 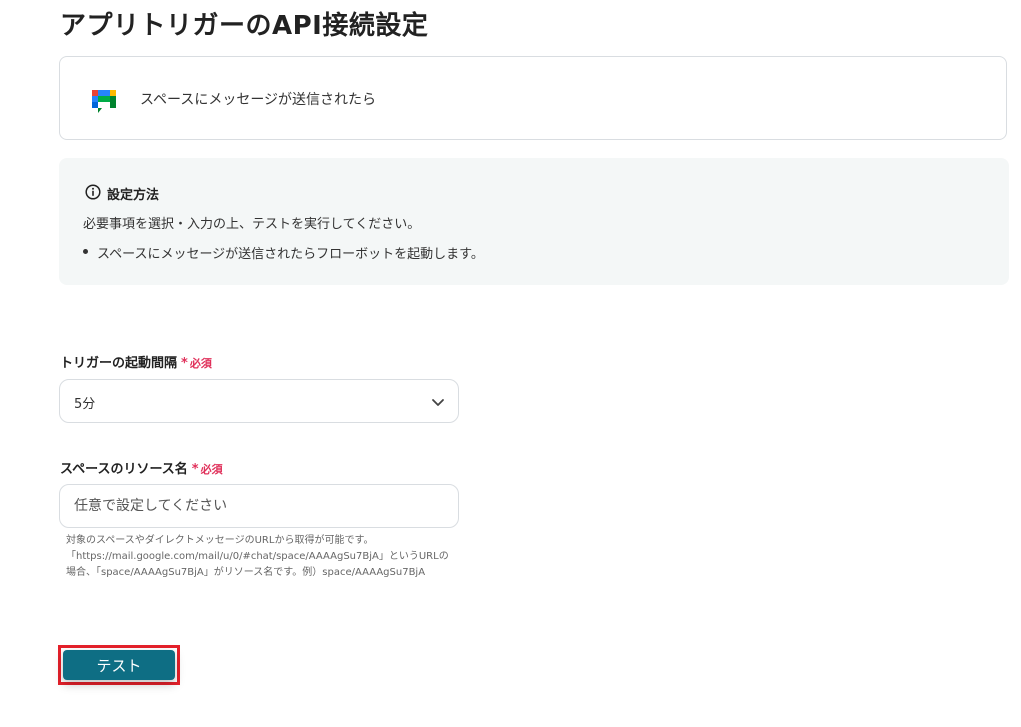 I want to click on trigger-card: スペースにメッセージが送信されたら, so click(x=533, y=98).